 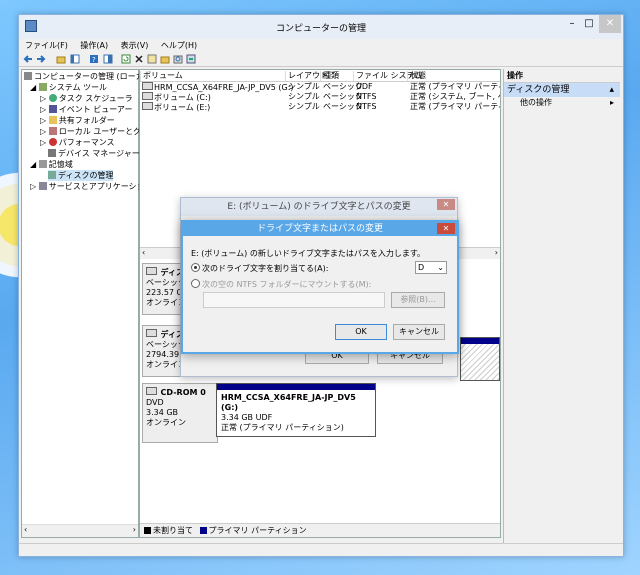 I want to click on device-manager-icon, so click(x=52, y=153).